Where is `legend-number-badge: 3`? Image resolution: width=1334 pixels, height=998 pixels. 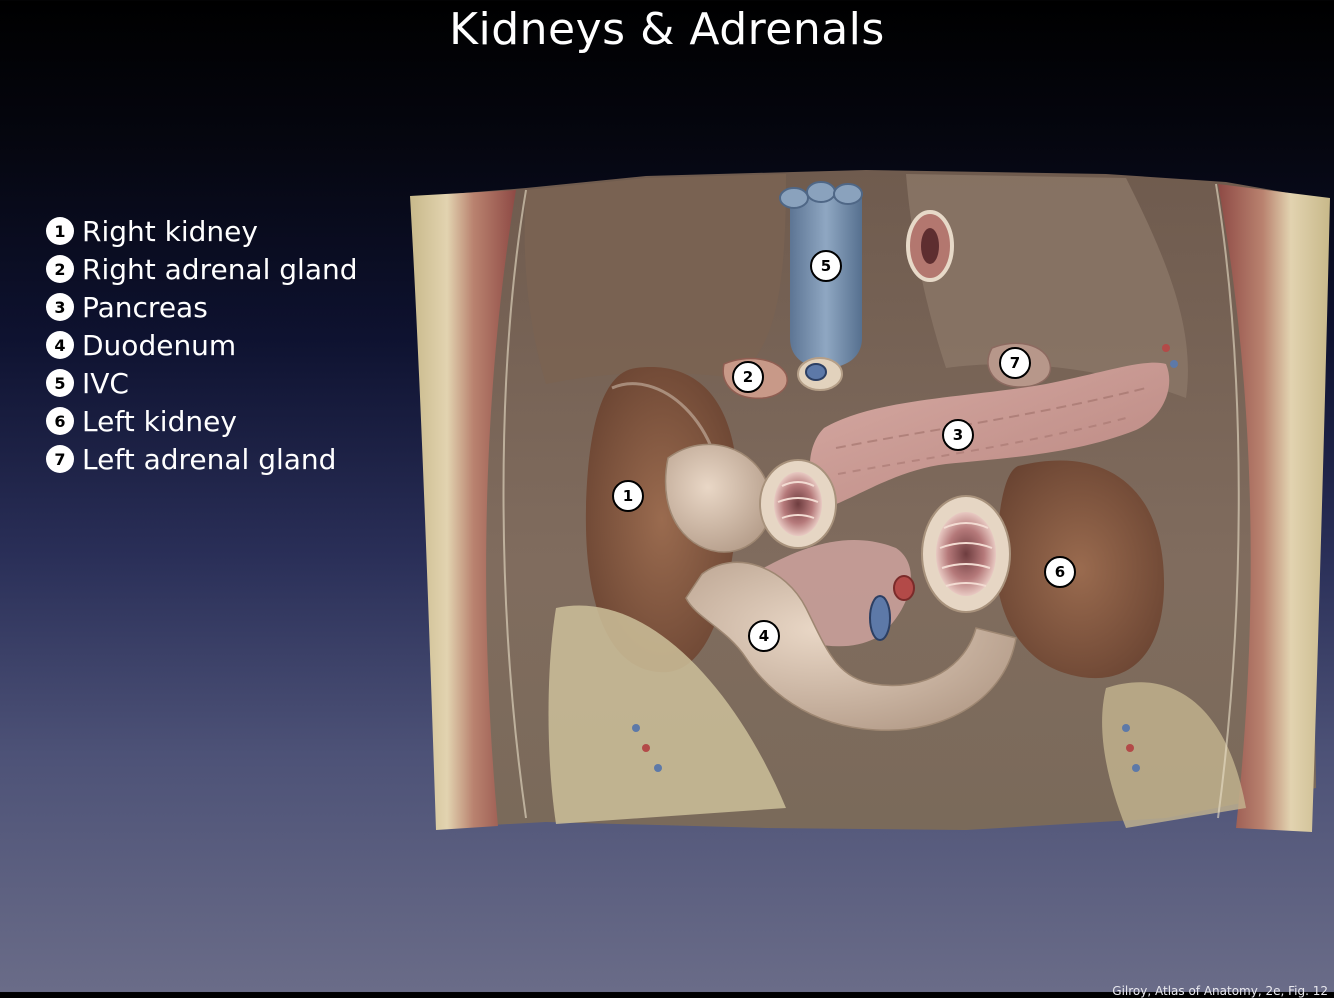 legend-number-badge: 3 is located at coordinates (60, 307).